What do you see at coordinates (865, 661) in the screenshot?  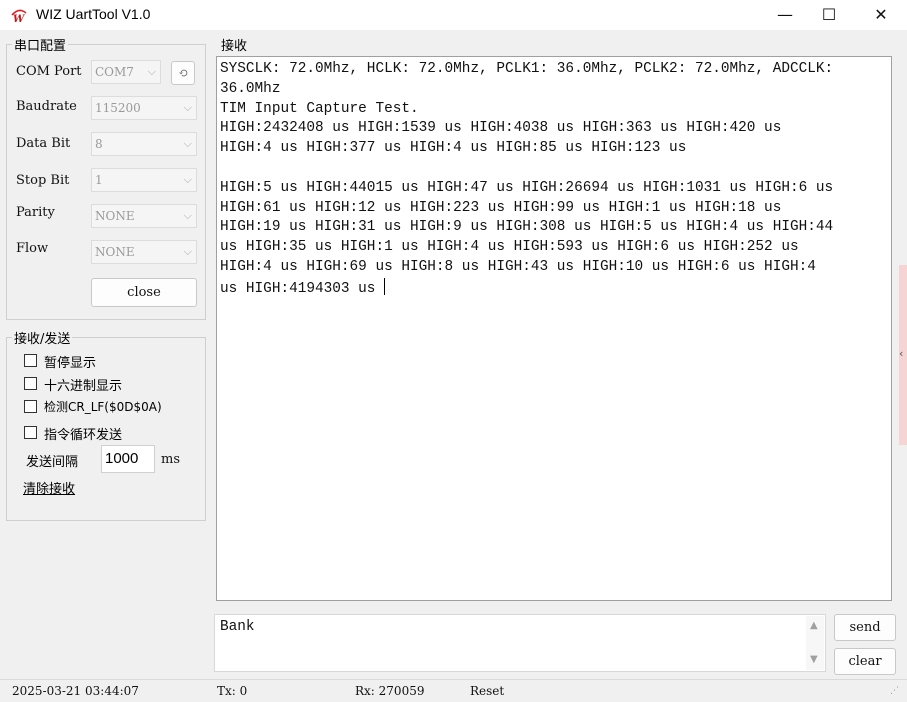 I see `clear-send-button: clear` at bounding box center [865, 661].